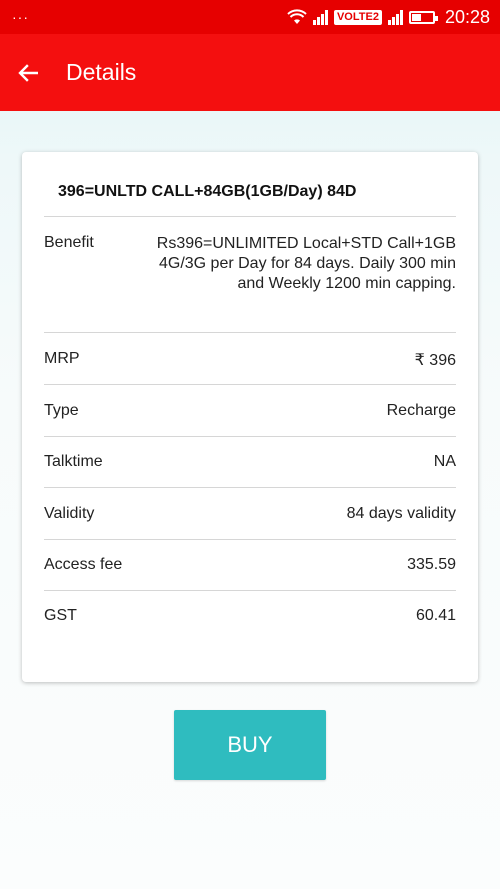 The image size is (500, 889). I want to click on plan-name: 396=UNLTD CALL+84GB(1GB/Day) 84D, so click(207, 191).